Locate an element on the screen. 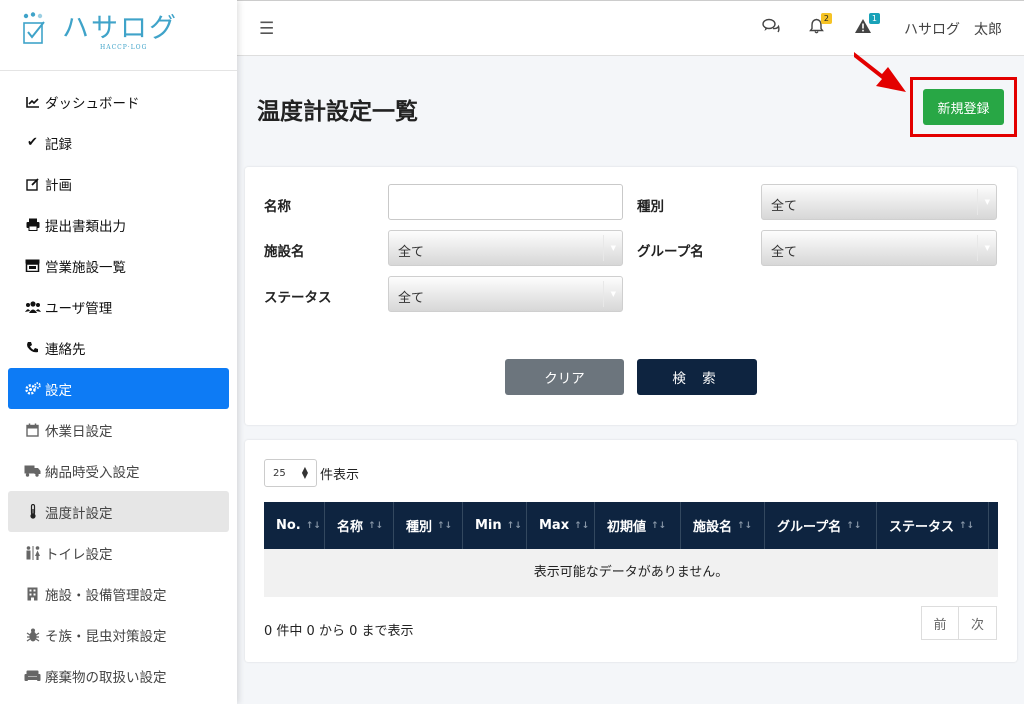 Image resolution: width=1024 pixels, height=704 pixels. sidebar-item-label: そ族・昆虫対策設定 is located at coordinates (106, 636).